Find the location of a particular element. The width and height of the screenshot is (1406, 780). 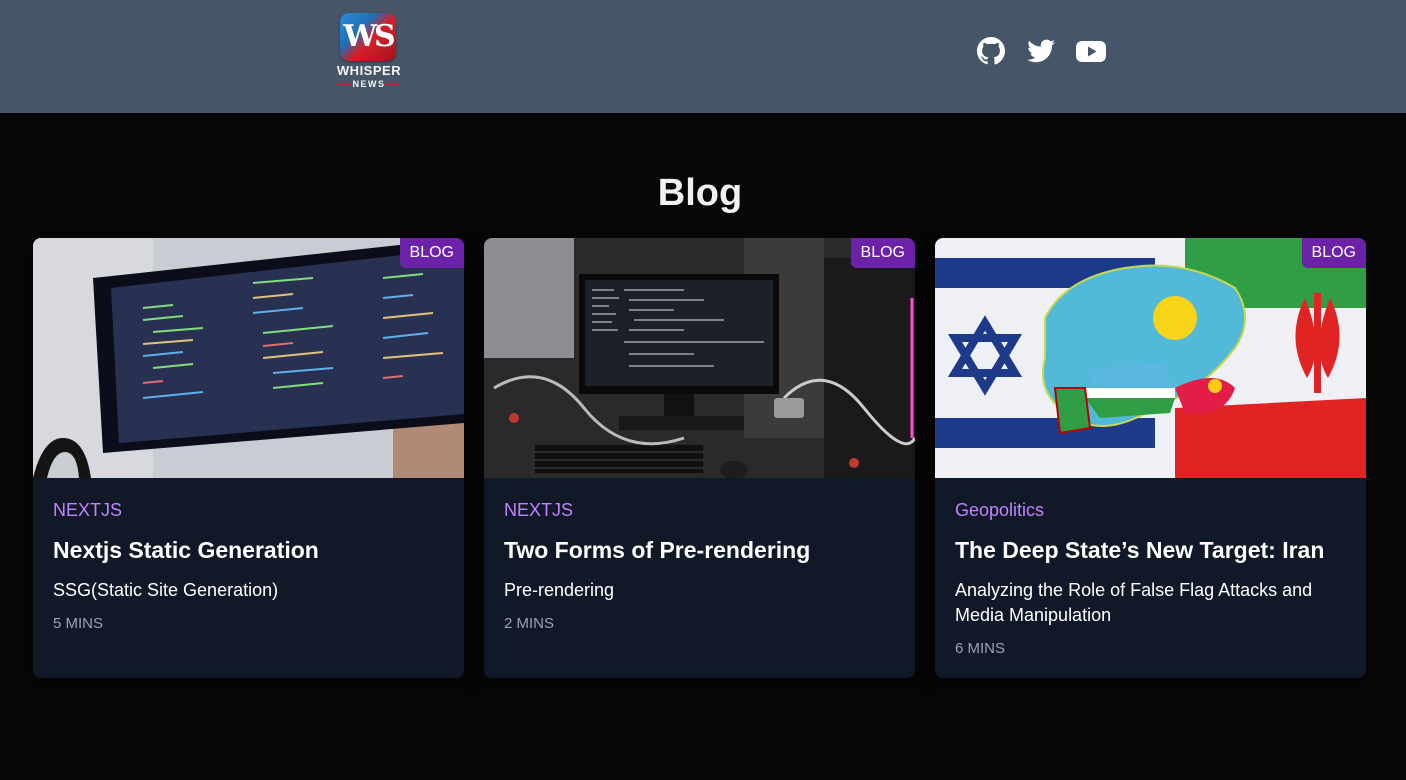

post-read-time: 5 MINS is located at coordinates (78, 623).